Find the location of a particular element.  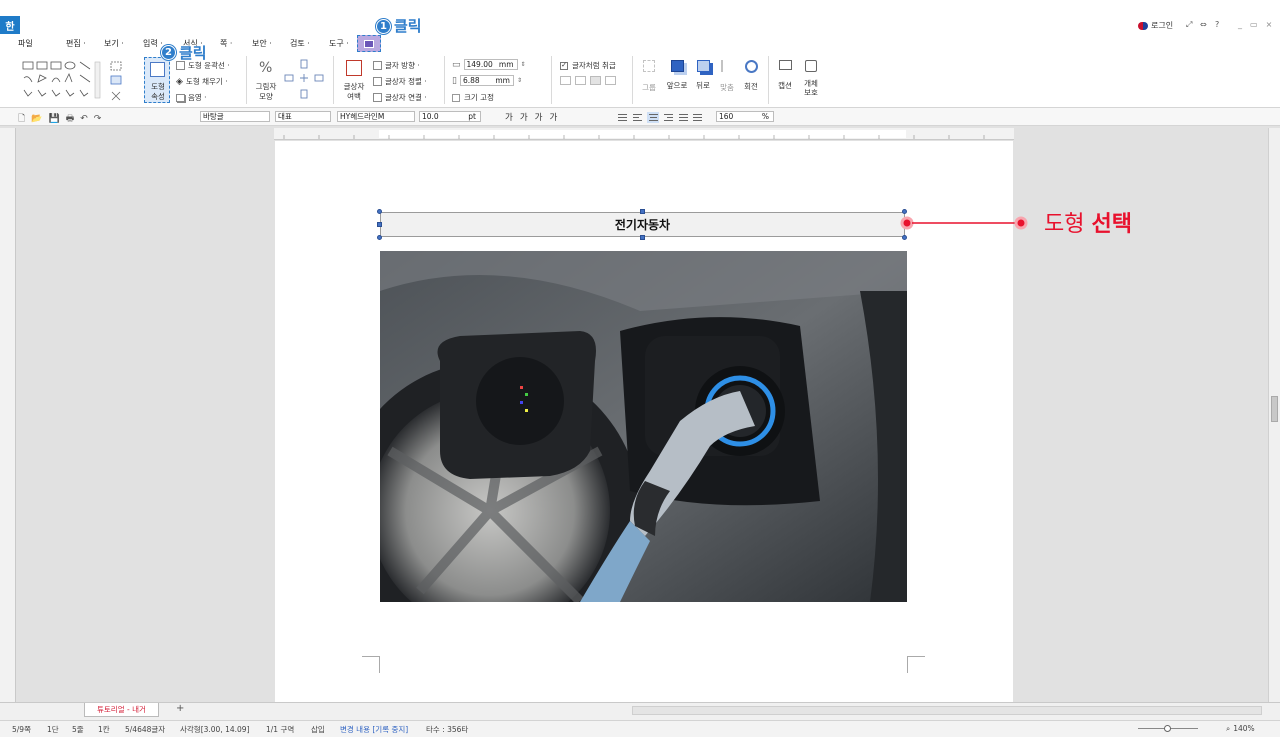

shape-properties-button: 도형 속성 is located at coordinates (157, 80).